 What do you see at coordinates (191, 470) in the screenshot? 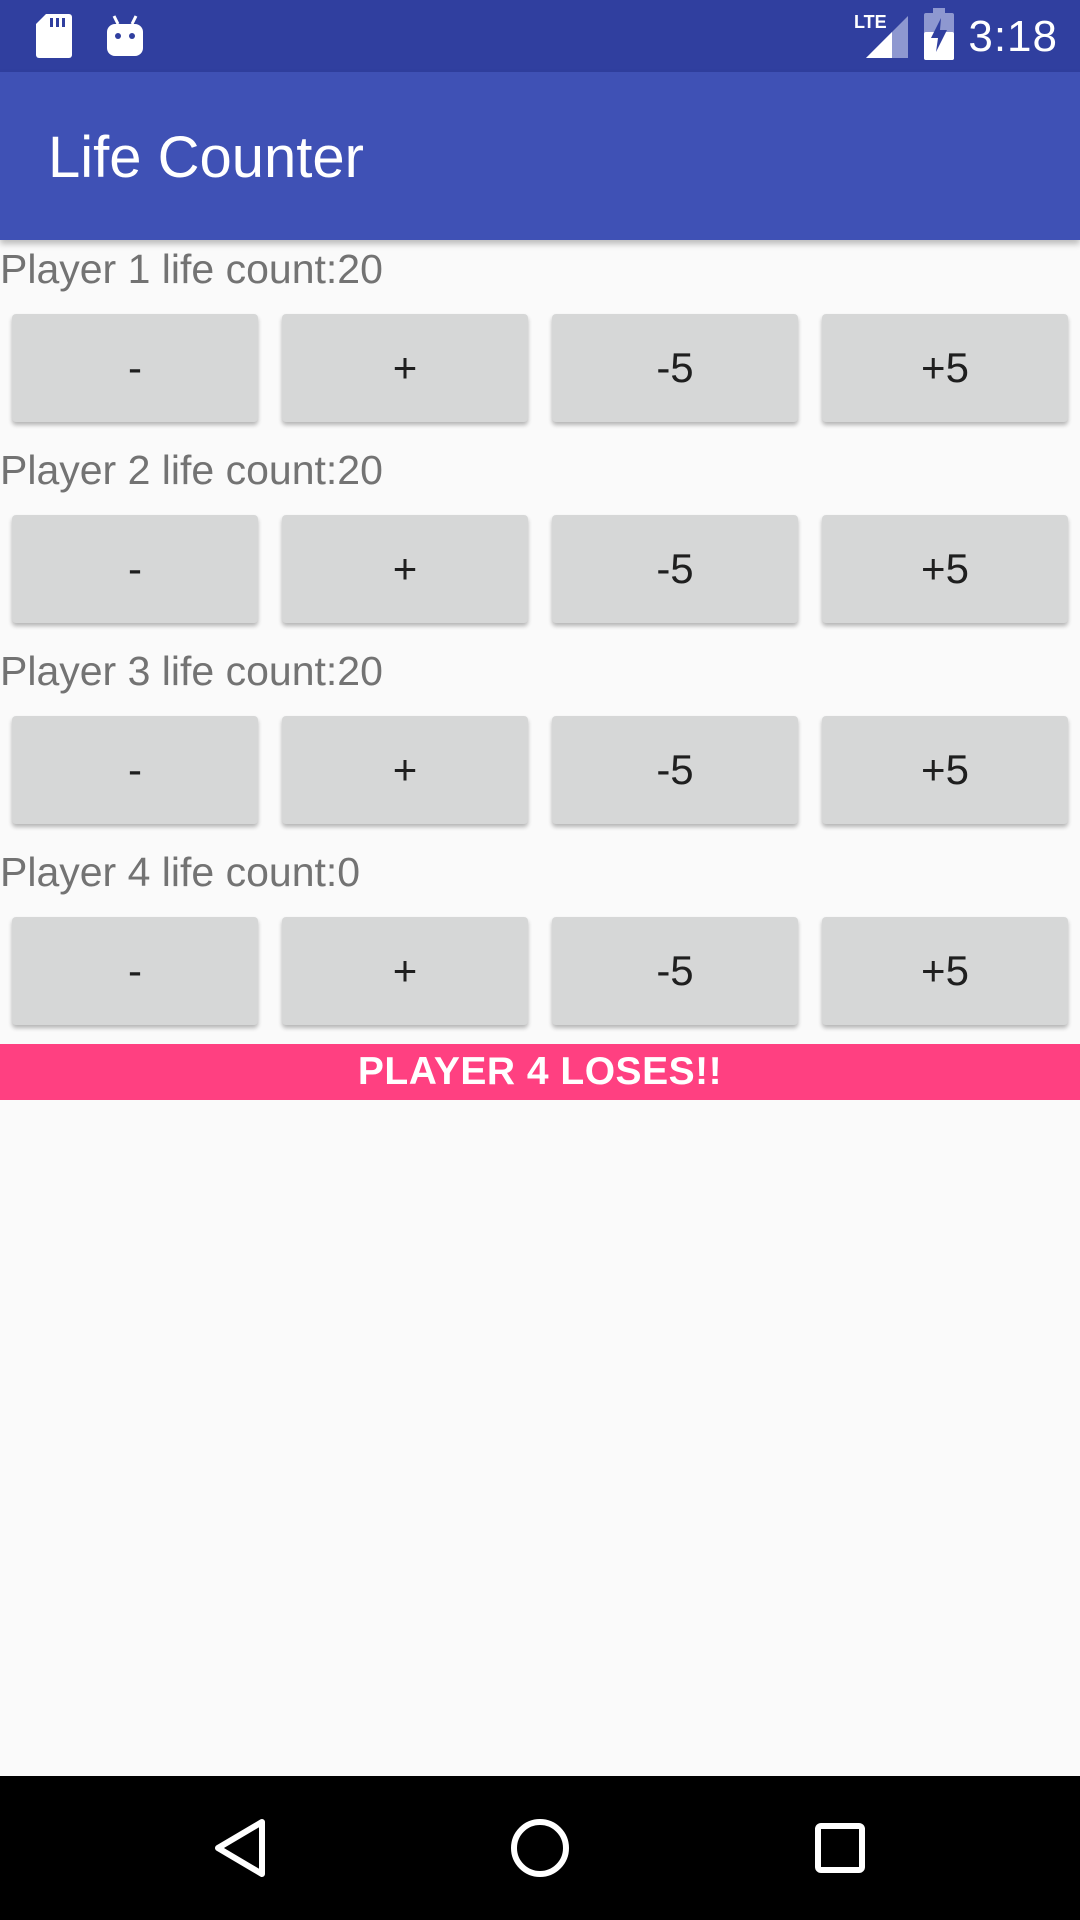
I see `player-2-life-label: Player 2 life count:20` at bounding box center [191, 470].